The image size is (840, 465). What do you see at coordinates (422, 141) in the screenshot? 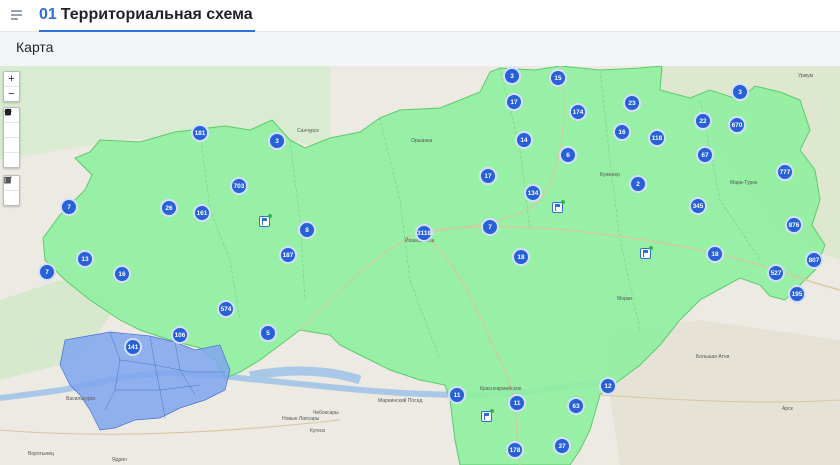
I see `city-label: Оршанка` at bounding box center [422, 141].